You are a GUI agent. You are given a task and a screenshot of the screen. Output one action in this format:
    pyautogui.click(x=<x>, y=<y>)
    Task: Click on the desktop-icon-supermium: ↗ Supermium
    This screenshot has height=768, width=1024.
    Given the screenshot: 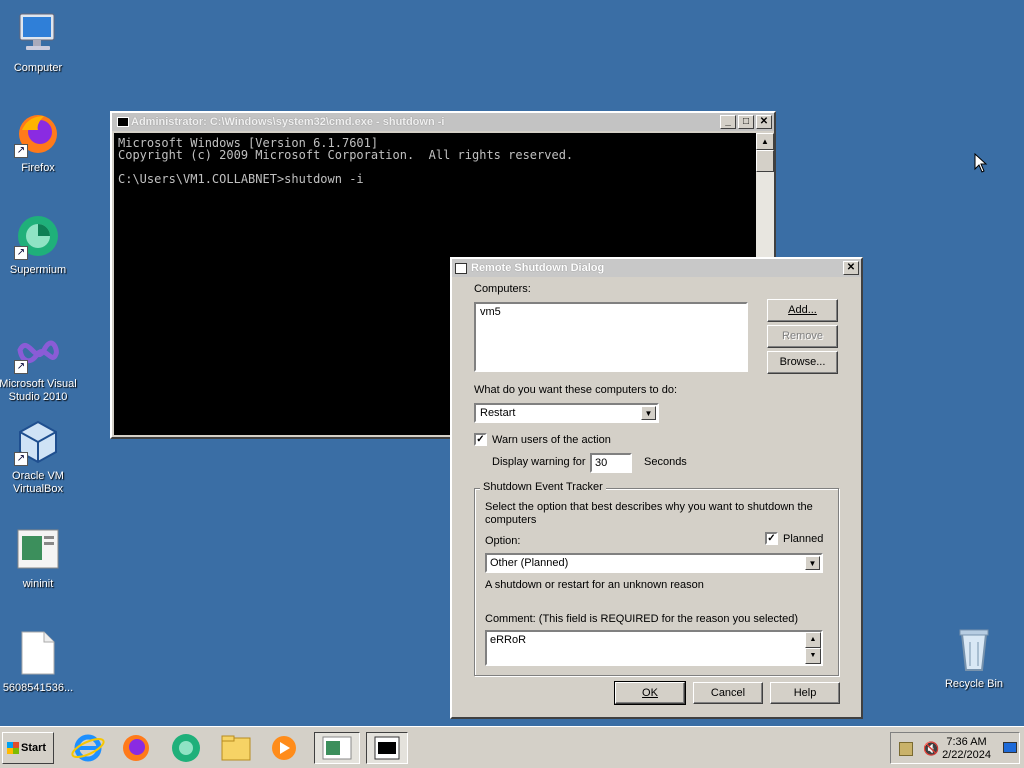 What is the action you would take?
    pyautogui.click(x=39, y=244)
    